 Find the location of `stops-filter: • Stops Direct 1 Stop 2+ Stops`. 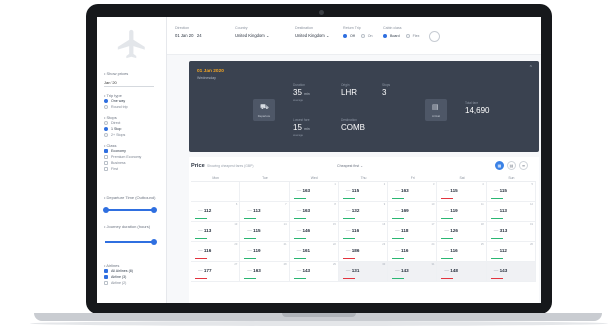

stops-filter: • Stops Direct 1 Stop 2+ Stops is located at coordinates (133, 126).